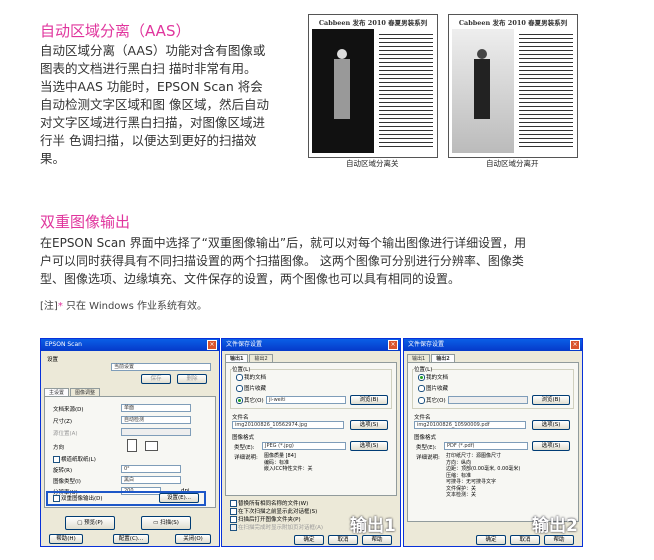  Describe the element at coordinates (90, 523) in the screenshot. I see `preview-button: ▢ 预览(P)` at that location.